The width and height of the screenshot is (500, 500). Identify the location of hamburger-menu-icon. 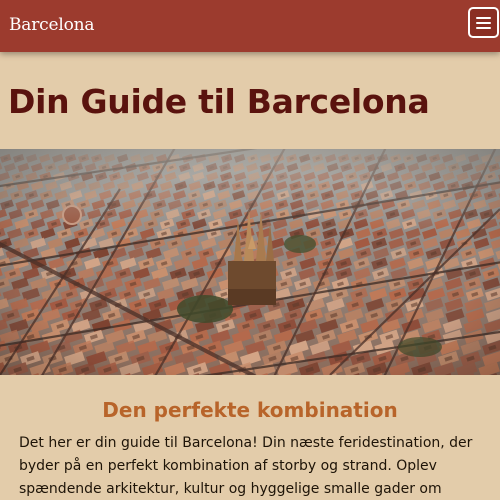
(483, 22).